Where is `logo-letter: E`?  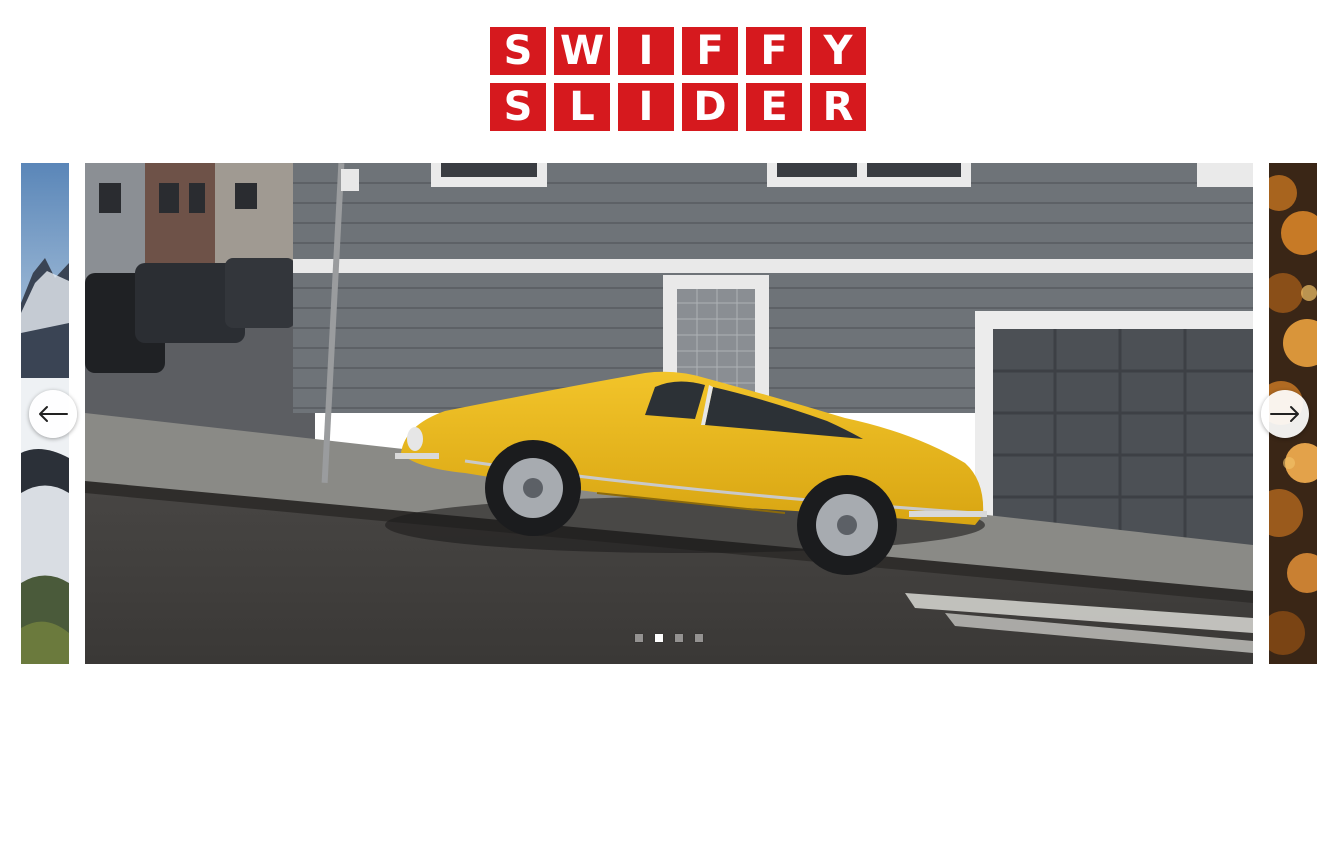
logo-letter: E is located at coordinates (774, 107).